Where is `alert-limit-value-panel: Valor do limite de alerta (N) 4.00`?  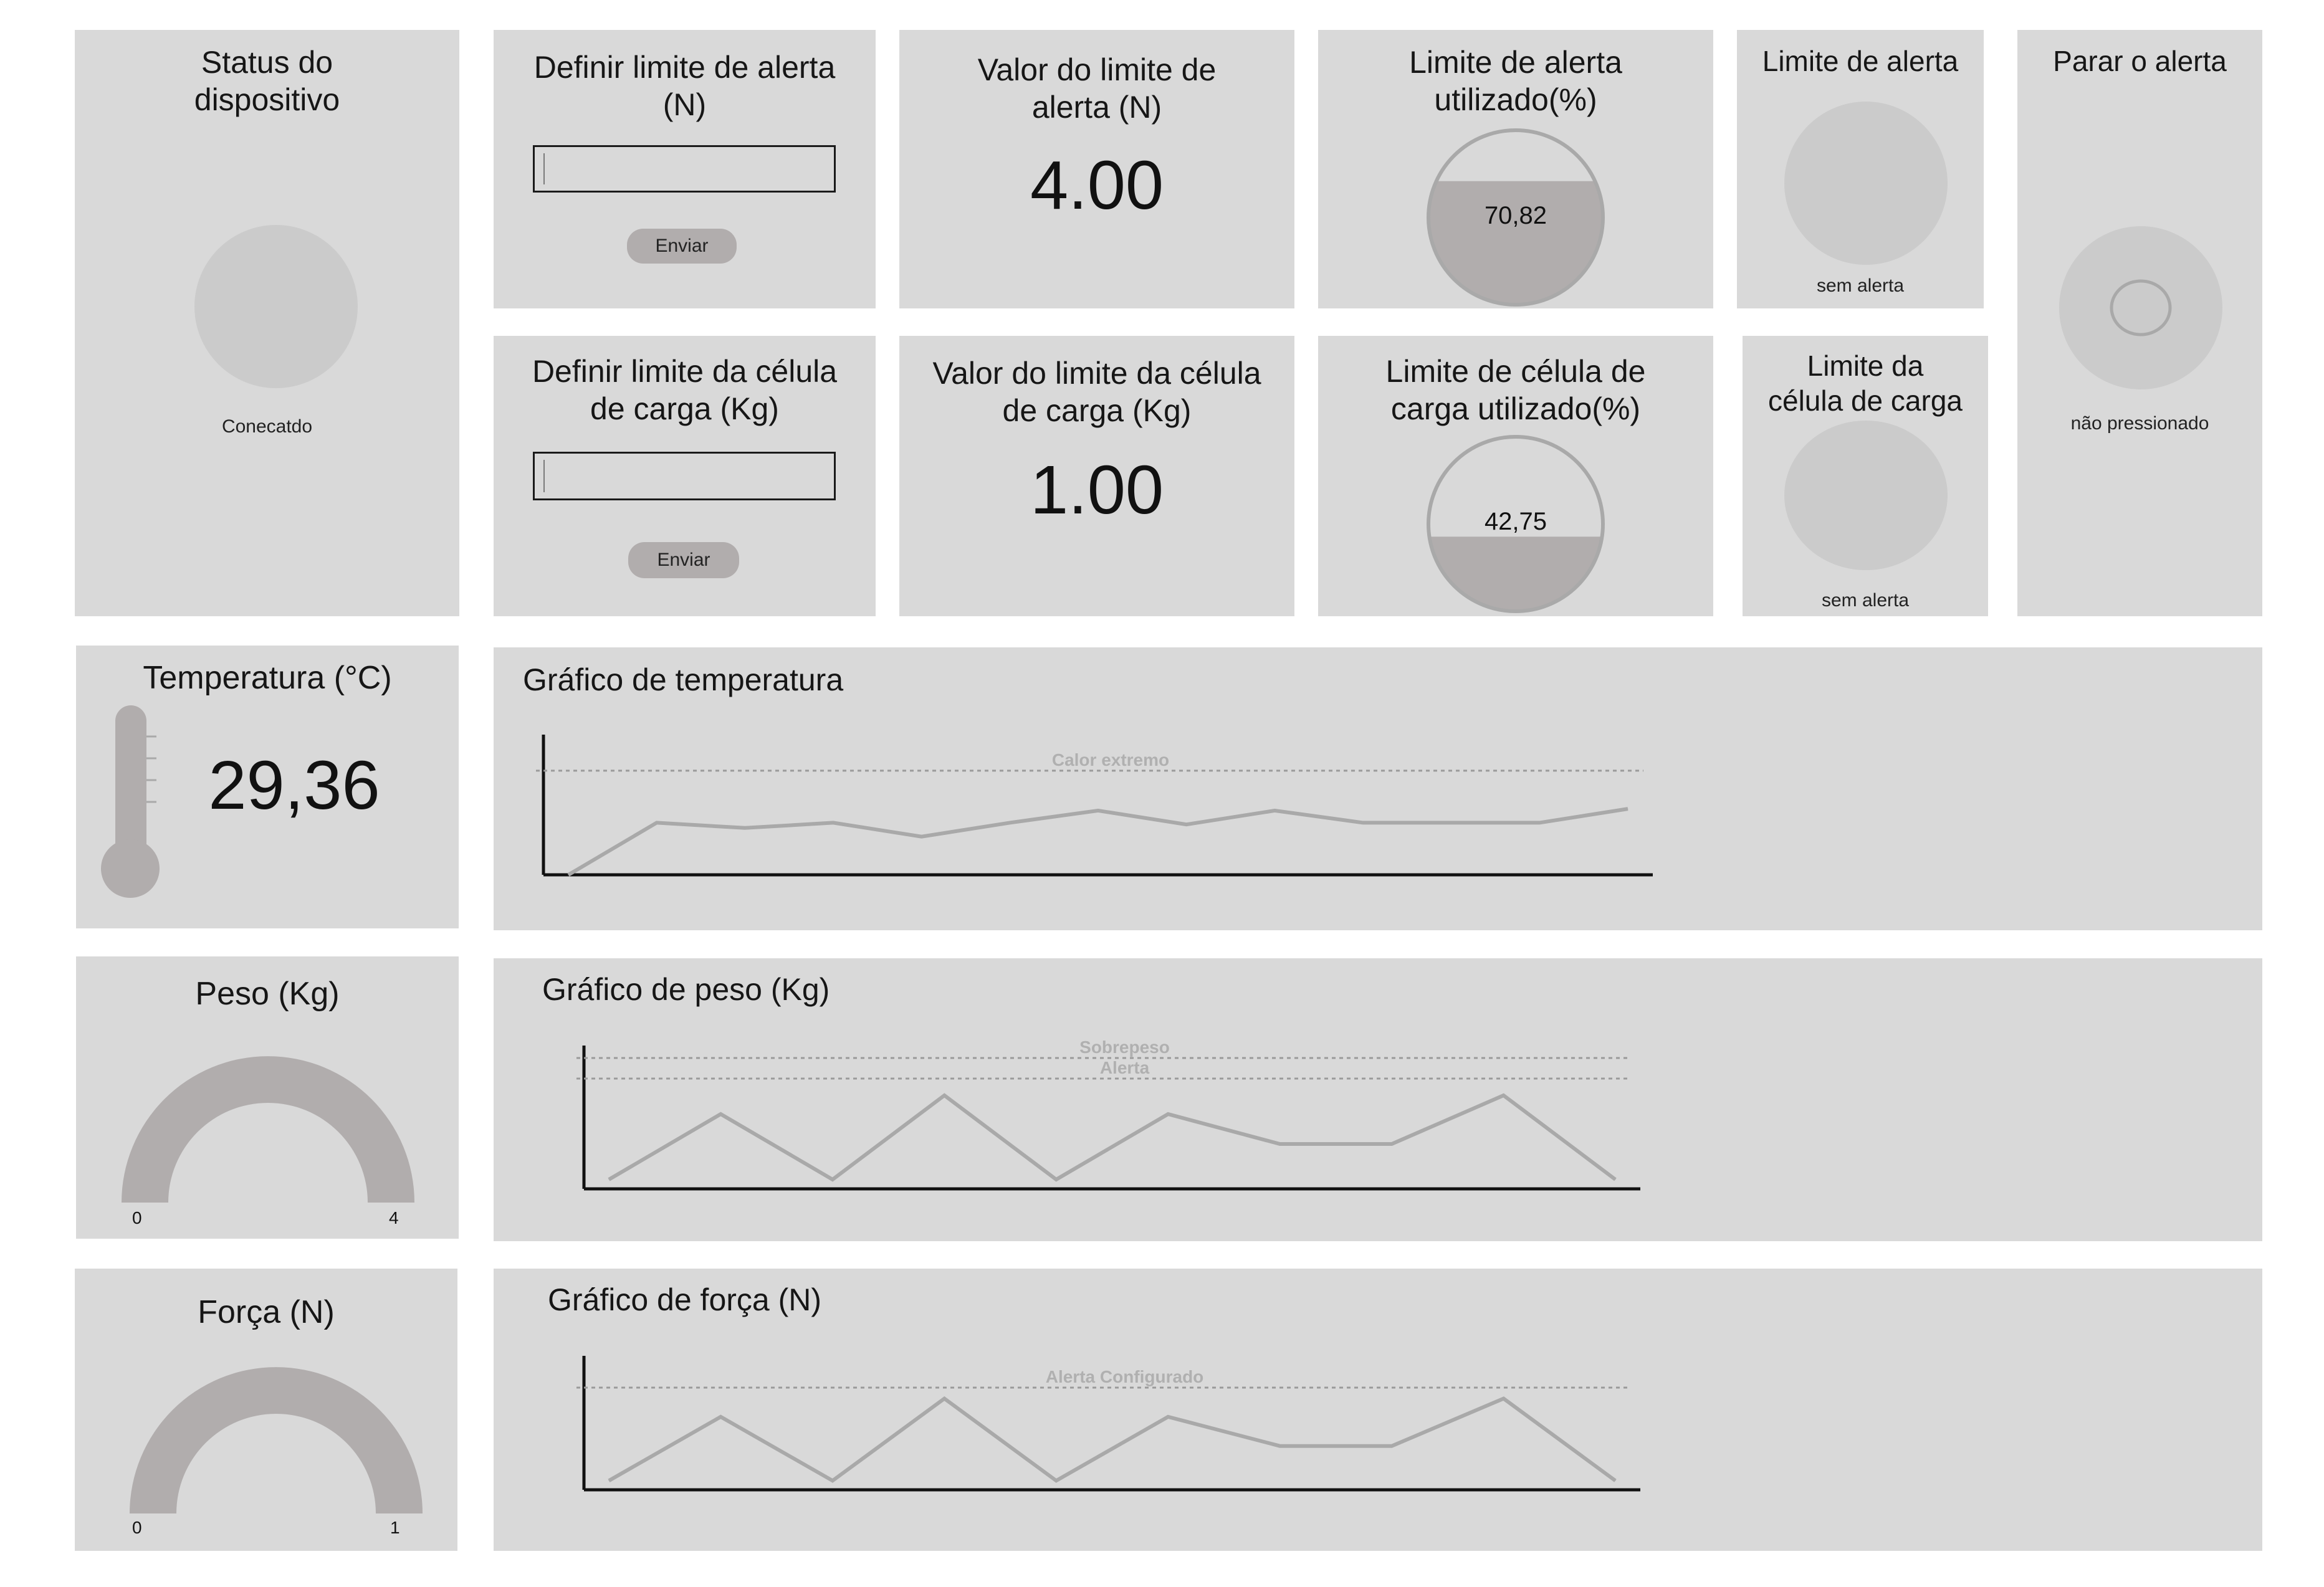 alert-limit-value-panel: Valor do limite de alerta (N) 4.00 is located at coordinates (1096, 169).